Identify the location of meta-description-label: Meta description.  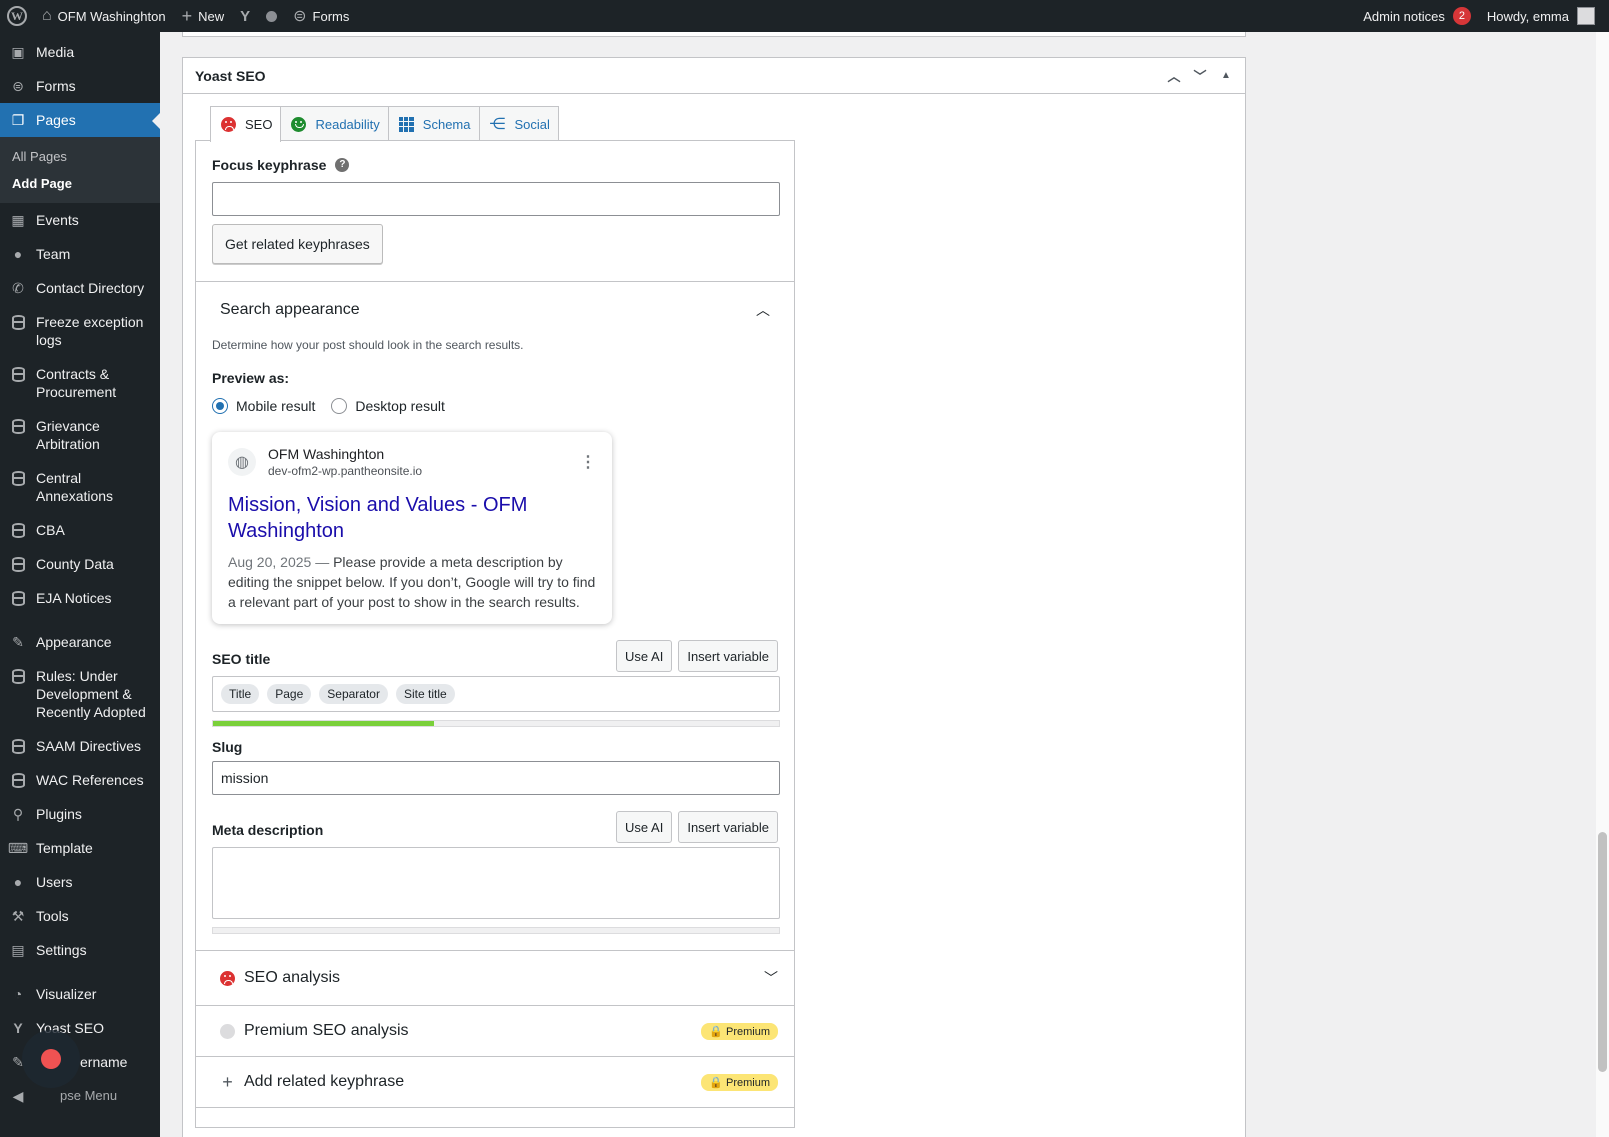
(268, 830).